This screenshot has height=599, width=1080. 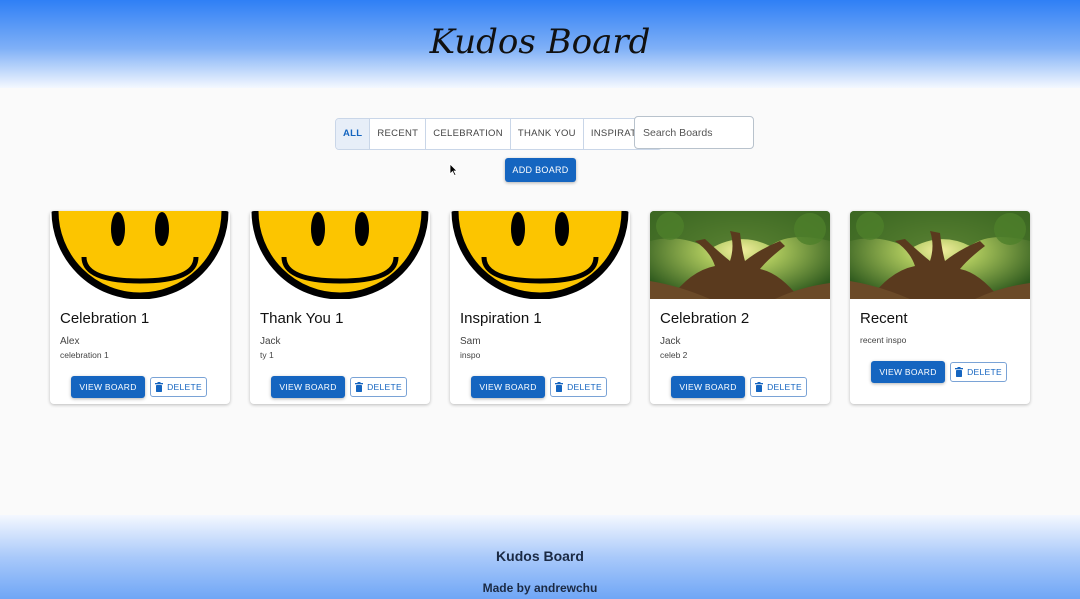 What do you see at coordinates (705, 318) in the screenshot?
I see `card-title: Celebration 2` at bounding box center [705, 318].